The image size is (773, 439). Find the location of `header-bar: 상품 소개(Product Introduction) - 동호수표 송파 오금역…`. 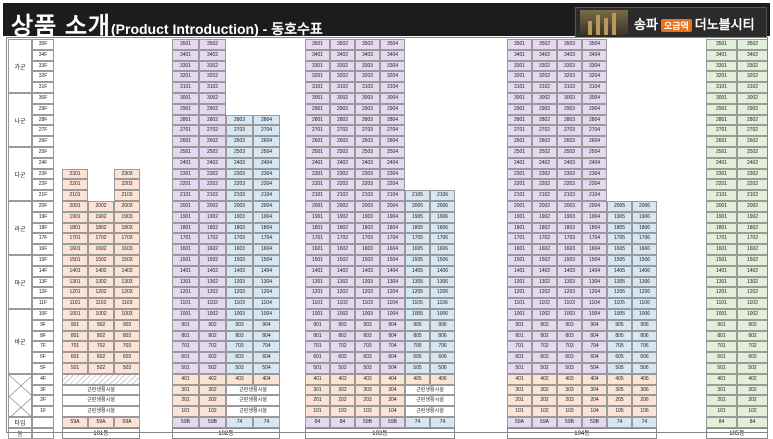

header-bar: 상품 소개(Product Introduction) - 동호수표 송파 오금역… is located at coordinates (386, 21).